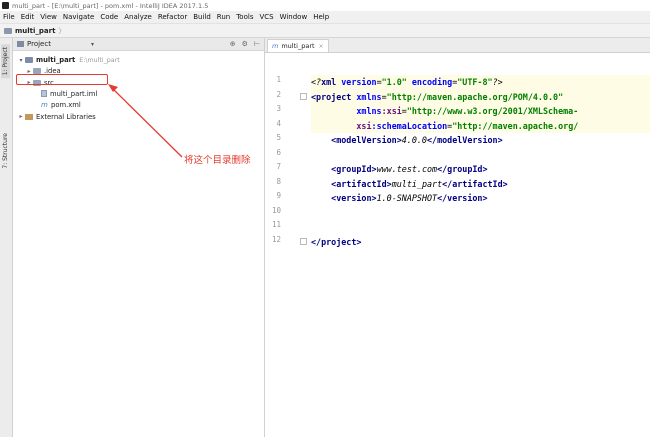 The image size is (650, 437). I want to click on code-line: <modelVersion>4.0.0</modelVersion>, so click(407, 140).